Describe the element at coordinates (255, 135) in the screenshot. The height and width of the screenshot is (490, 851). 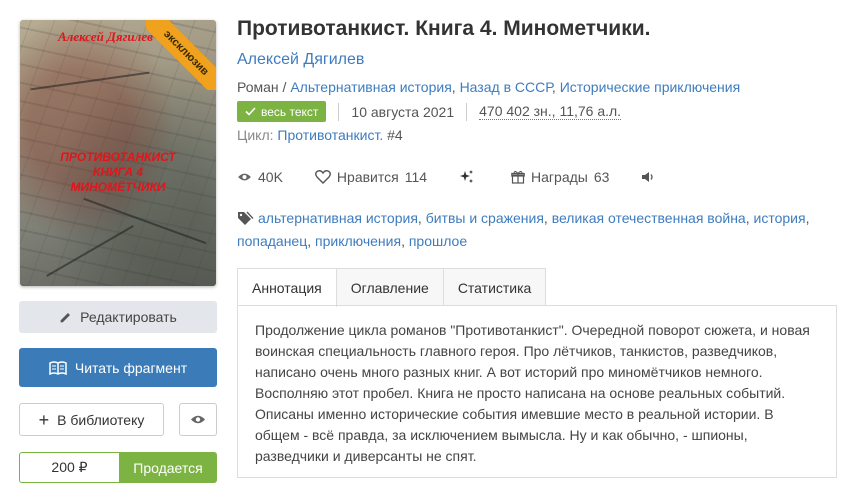
I see `cycle-label: Цикл:` at that location.